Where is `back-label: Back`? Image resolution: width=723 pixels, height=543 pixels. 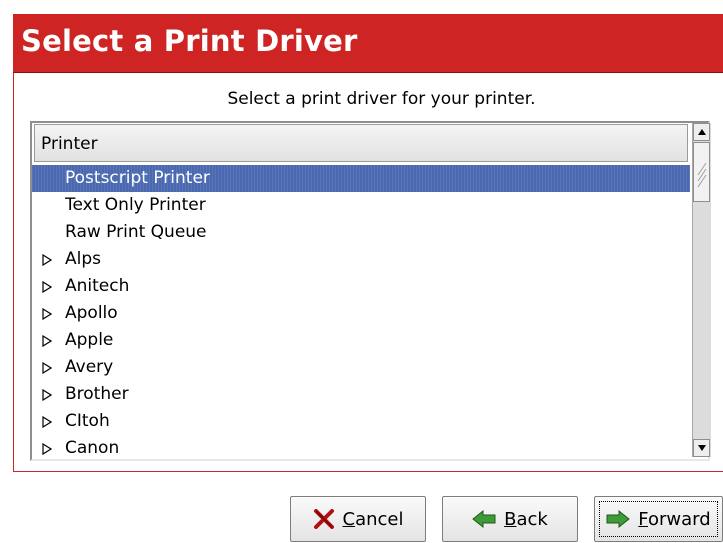 back-label: Back is located at coordinates (526, 519).